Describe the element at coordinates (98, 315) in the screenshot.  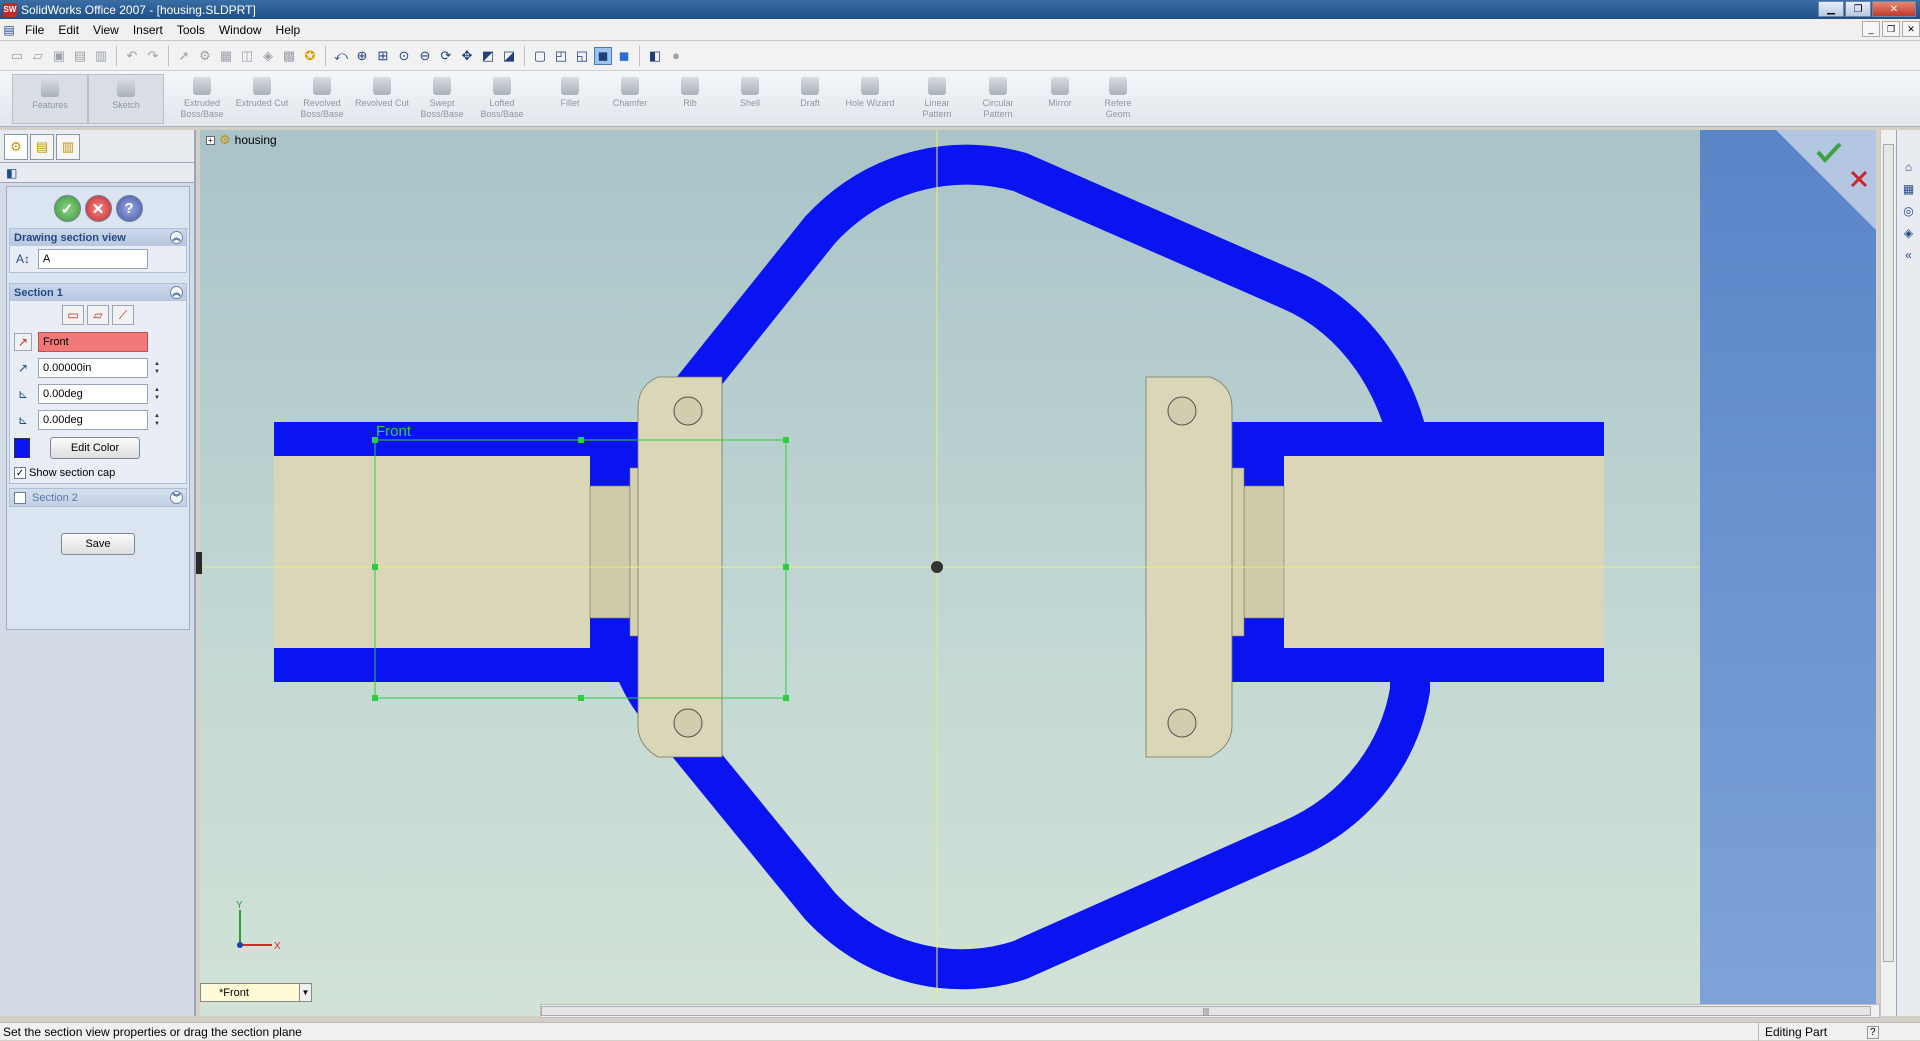
I see `section-face-button: ▱` at that location.